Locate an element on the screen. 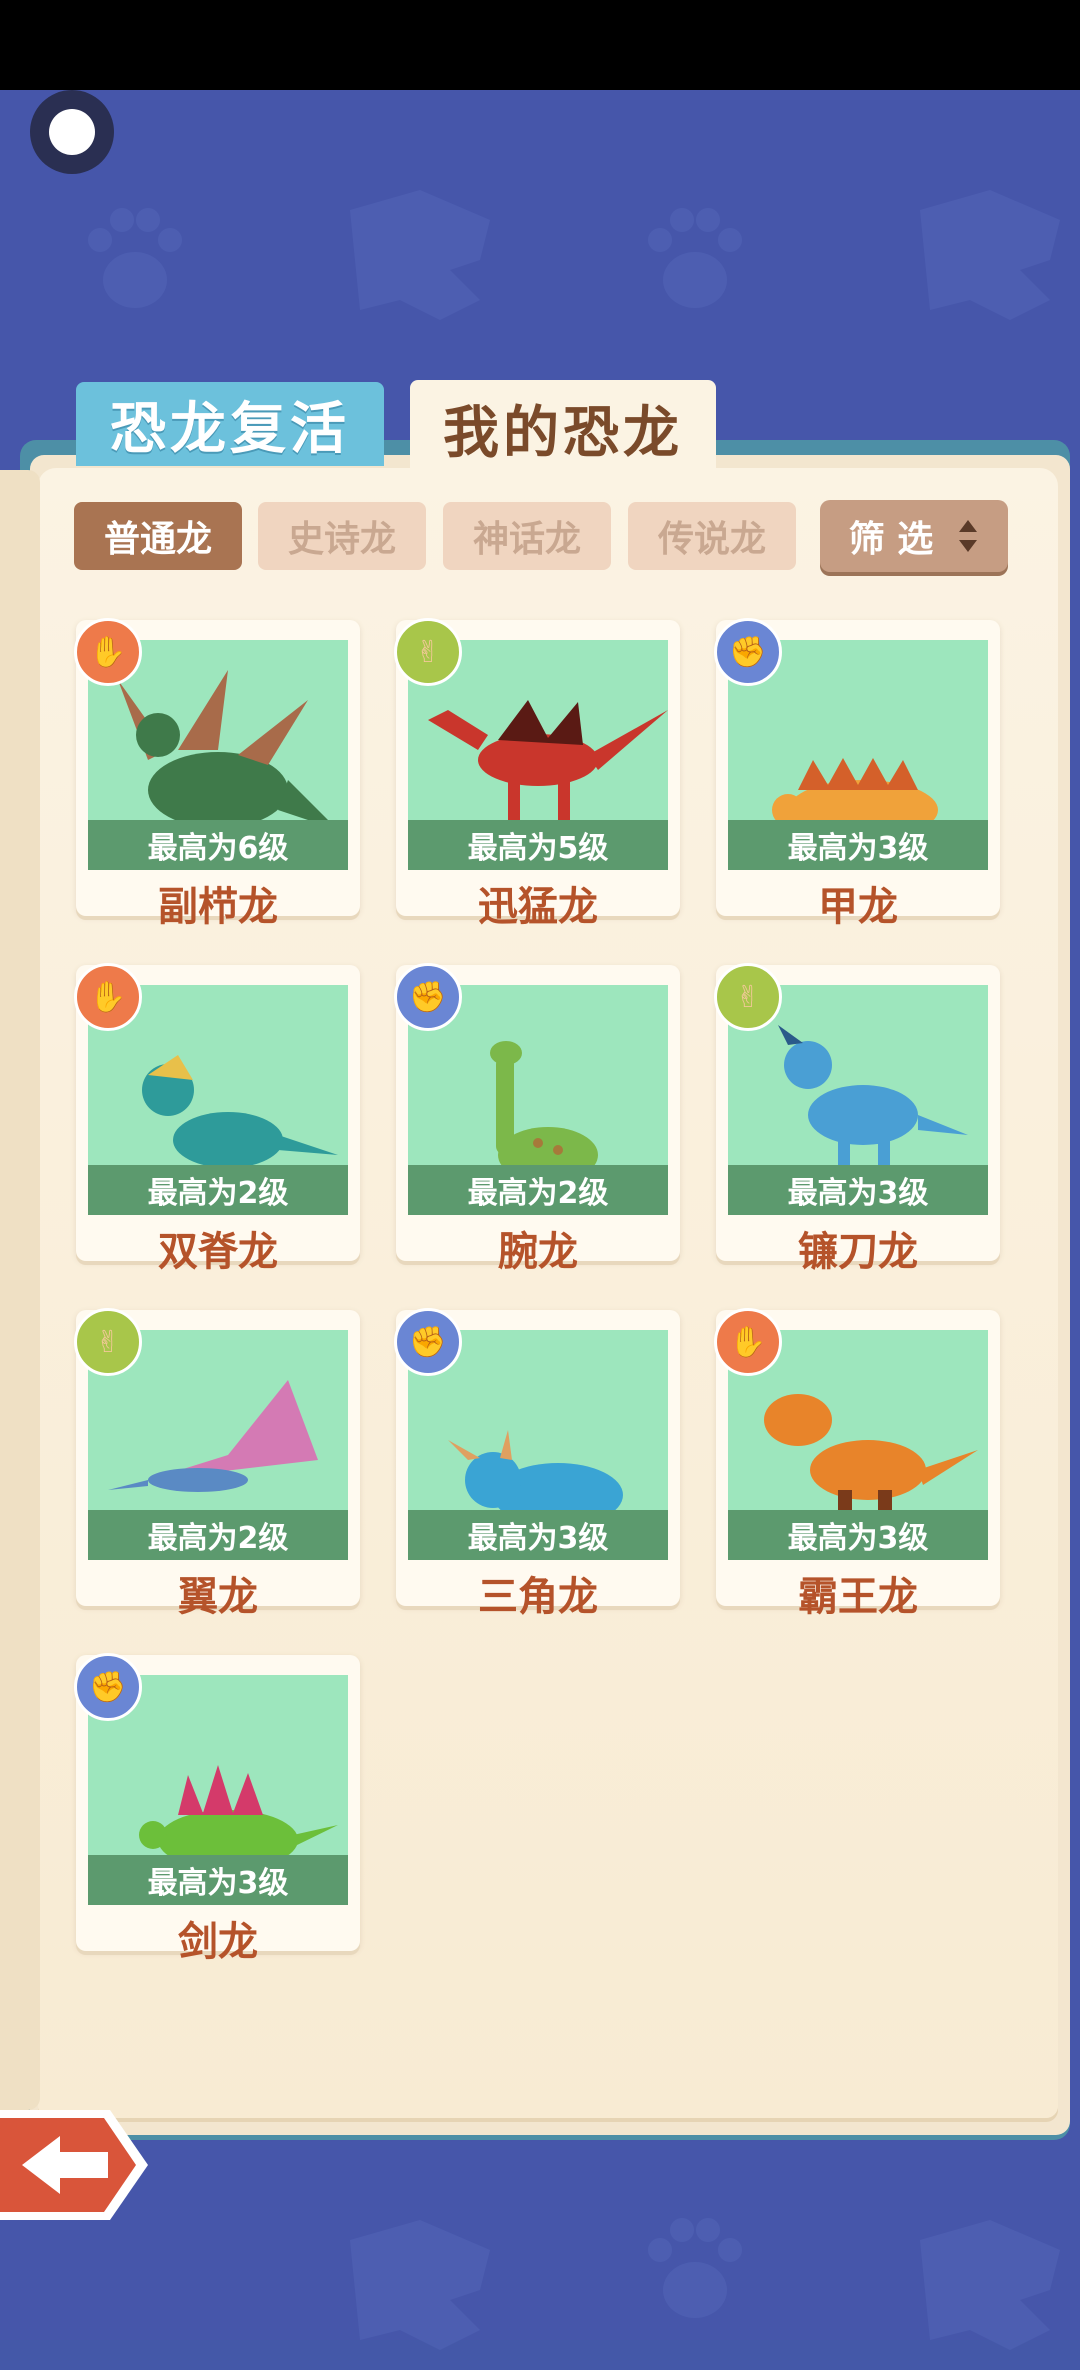 This screenshot has height=2370, width=1080. dinosaur-card: 最高为2级腕龙 ✊ is located at coordinates (537, 1119).